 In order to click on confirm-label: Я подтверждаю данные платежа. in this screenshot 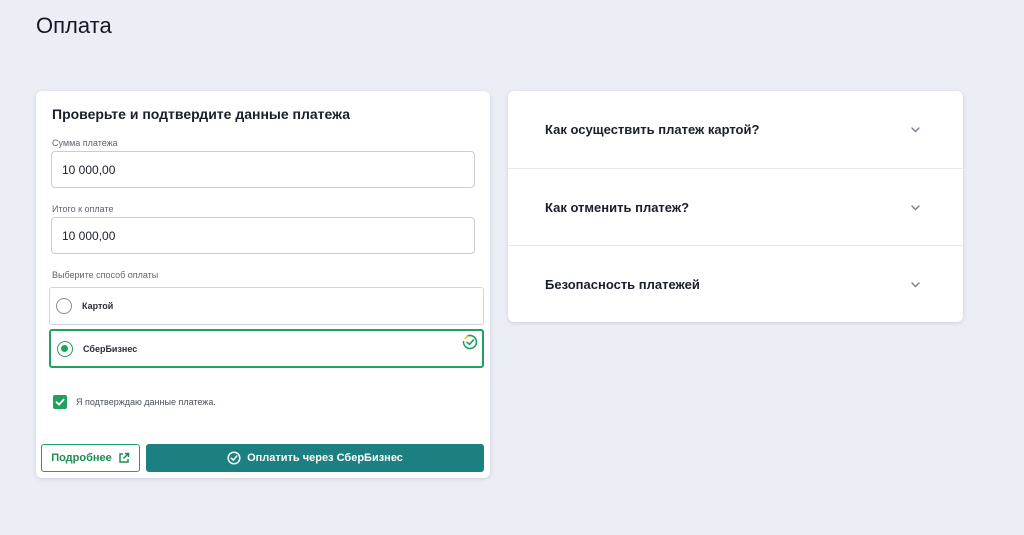, I will do `click(146, 402)`.